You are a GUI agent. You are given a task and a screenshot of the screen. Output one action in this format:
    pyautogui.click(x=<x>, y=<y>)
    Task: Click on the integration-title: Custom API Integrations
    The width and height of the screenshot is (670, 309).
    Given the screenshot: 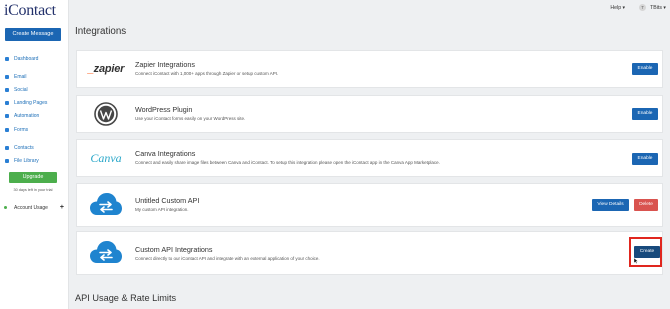 What is the action you would take?
    pyautogui.click(x=174, y=249)
    